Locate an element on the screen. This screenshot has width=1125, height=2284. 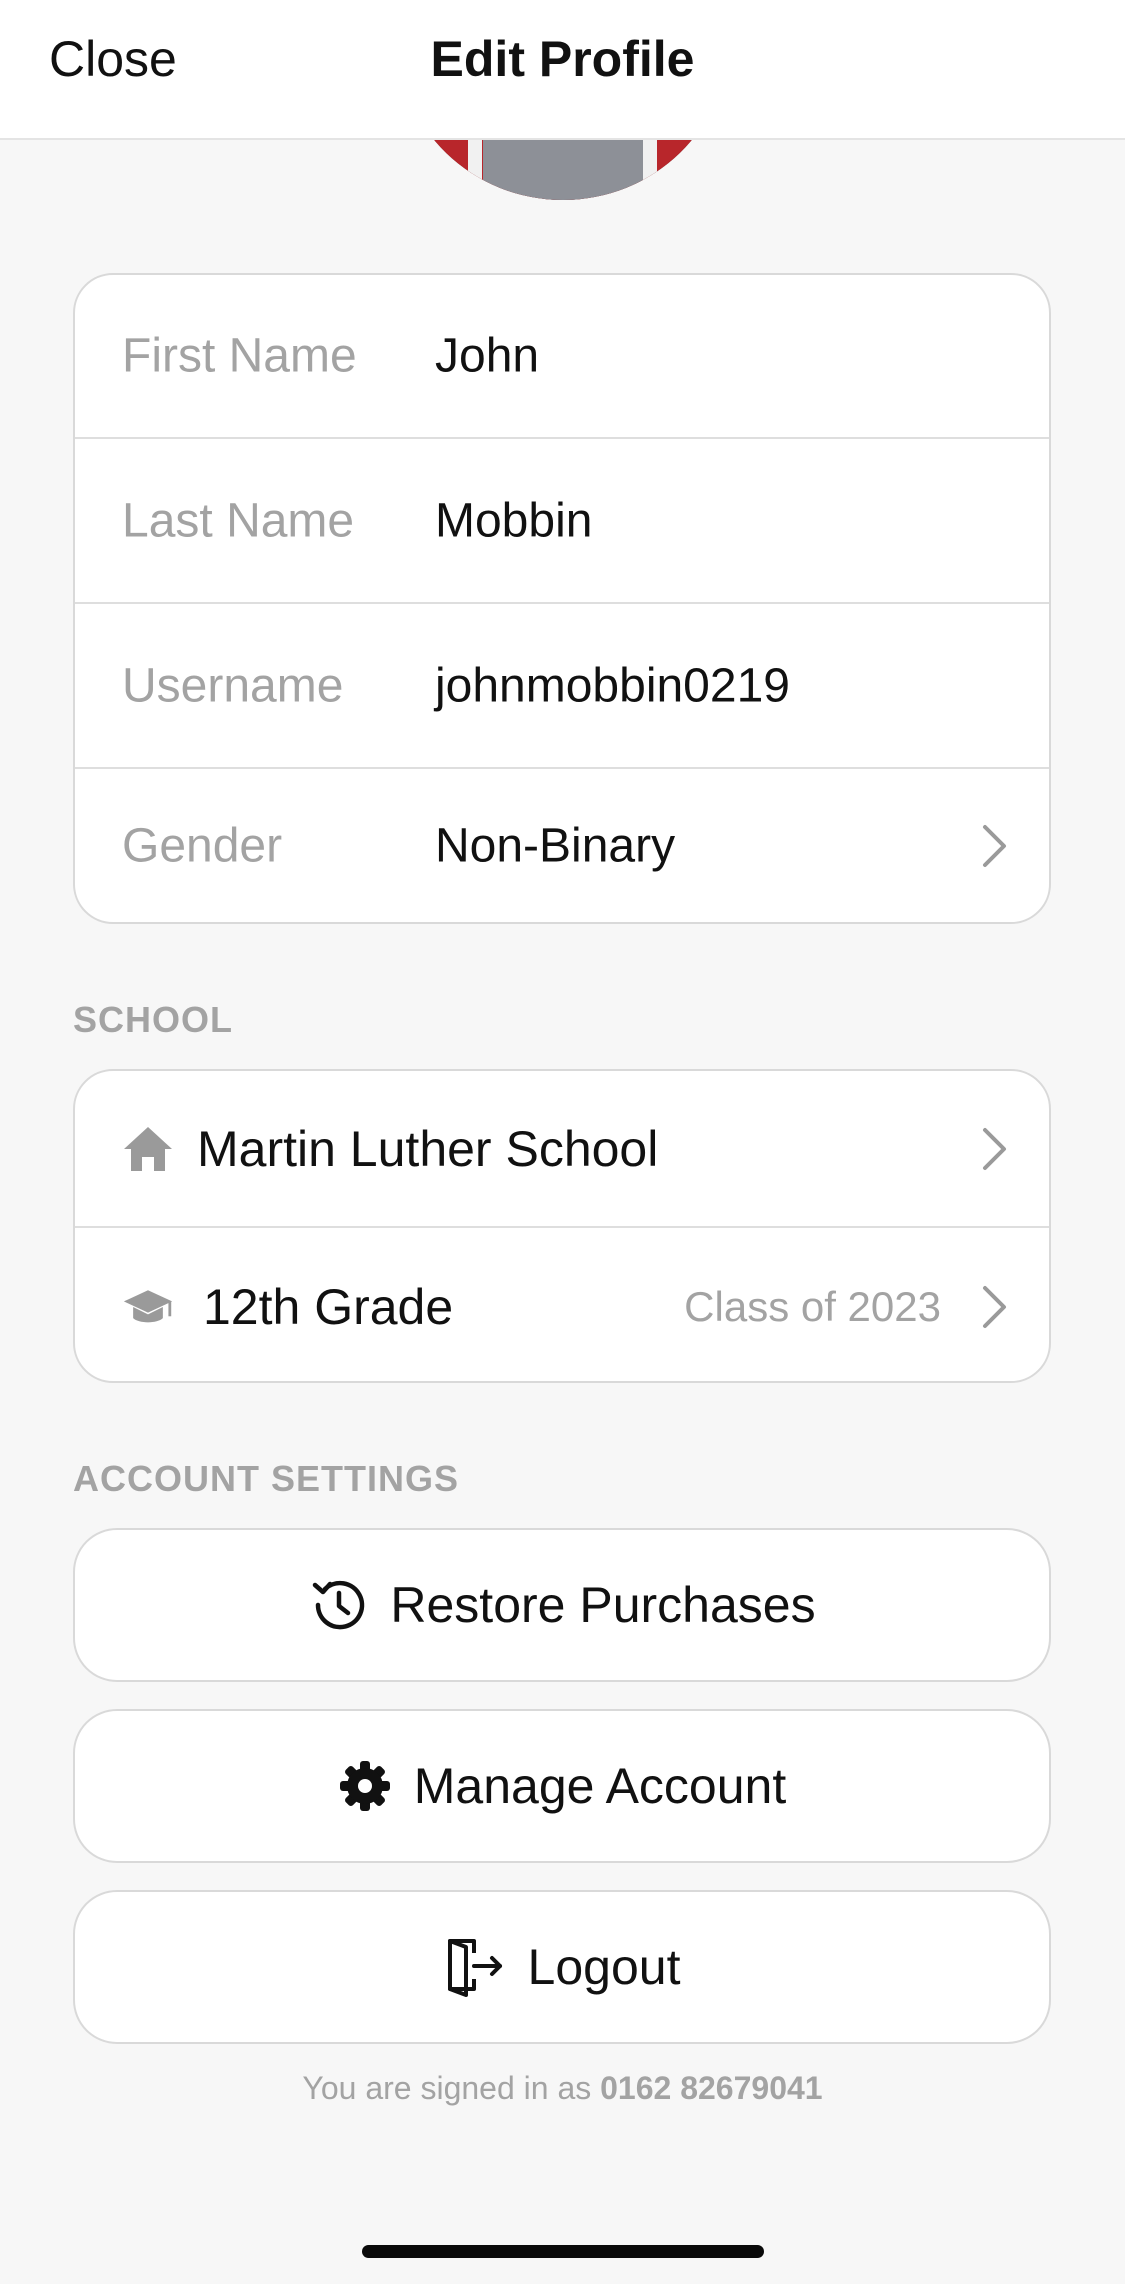
restore-purchases-label: Restore Purchases is located at coordinates (603, 1605).